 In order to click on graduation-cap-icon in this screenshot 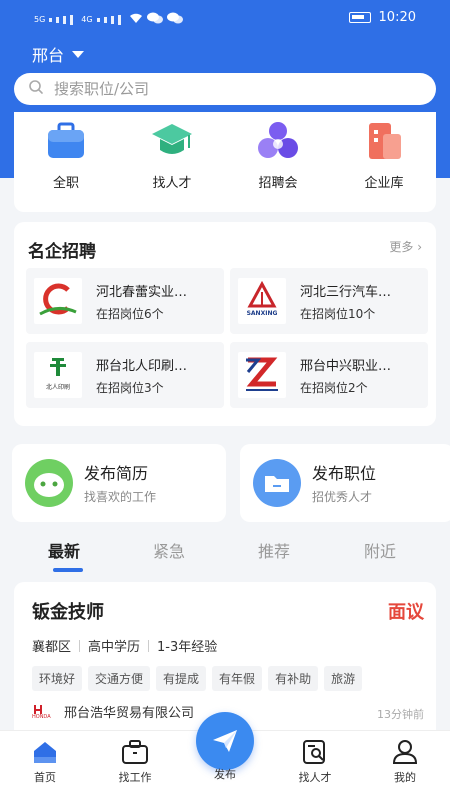, I will do `click(172, 141)`.